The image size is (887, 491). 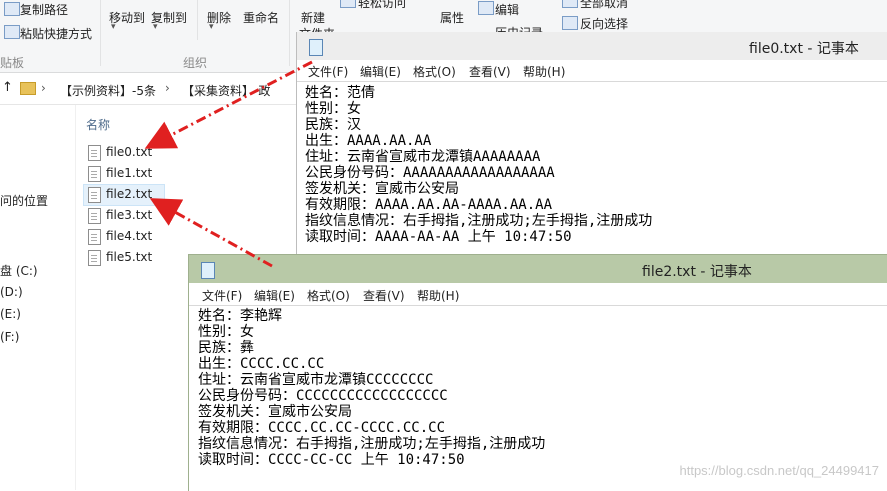 What do you see at coordinates (779, 470) in the screenshot?
I see `watermark: https://blog.csdn.net/qq_24499417` at bounding box center [779, 470].